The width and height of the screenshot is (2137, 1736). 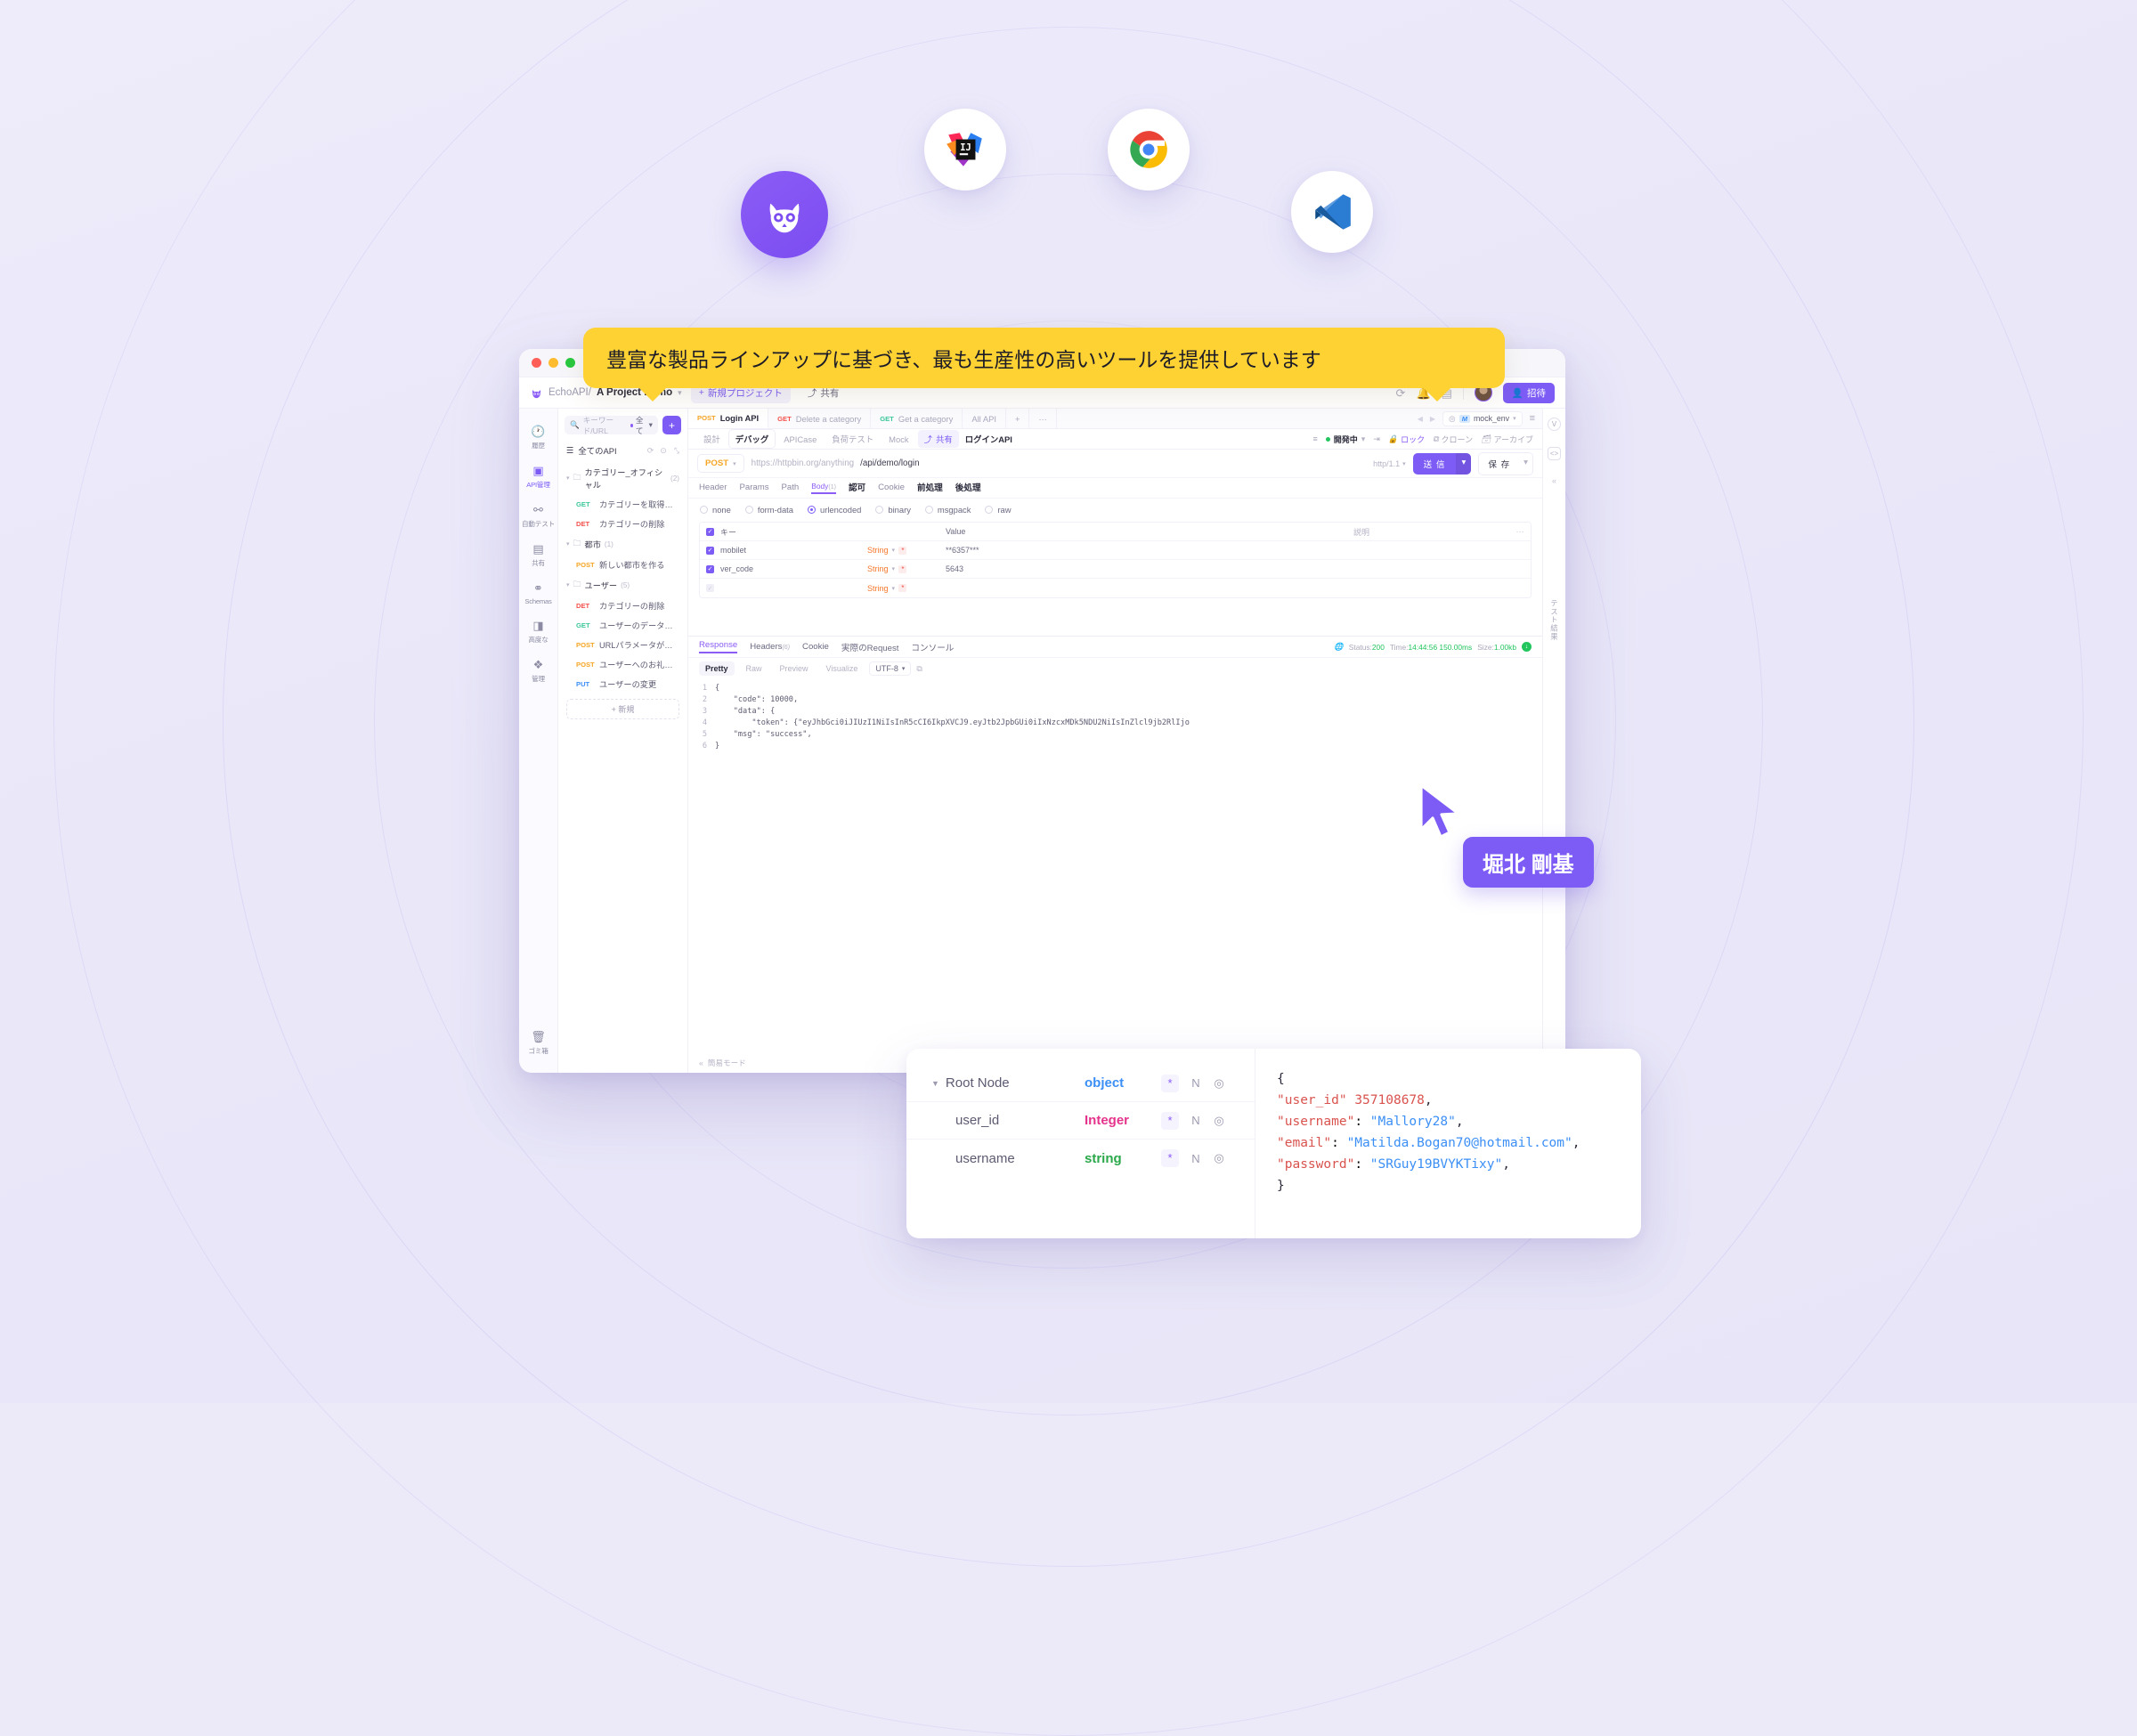 I want to click on search-input: 🔍 キーワード/URL 全て ▾, so click(x=611, y=425).